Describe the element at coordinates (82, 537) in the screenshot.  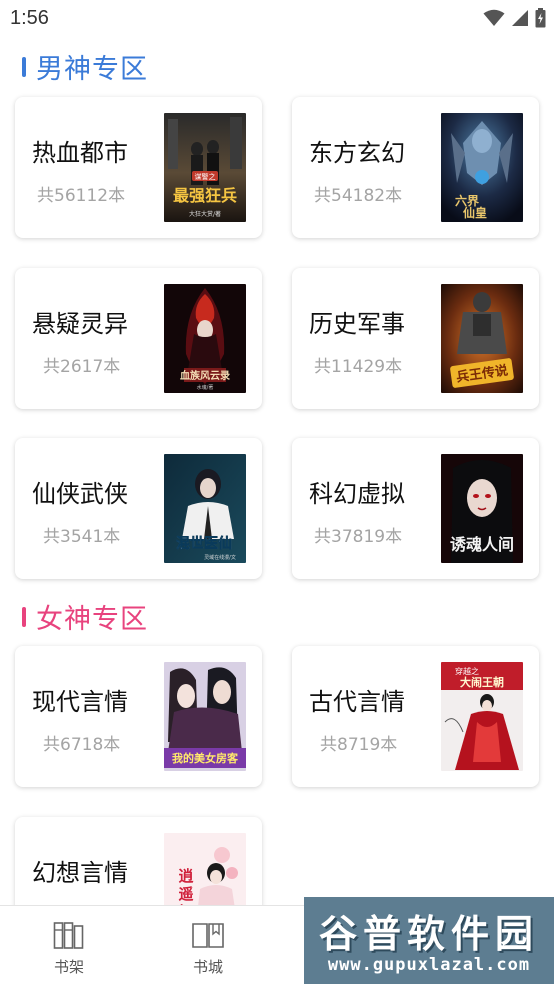
I see `category-count: 共3541本` at that location.